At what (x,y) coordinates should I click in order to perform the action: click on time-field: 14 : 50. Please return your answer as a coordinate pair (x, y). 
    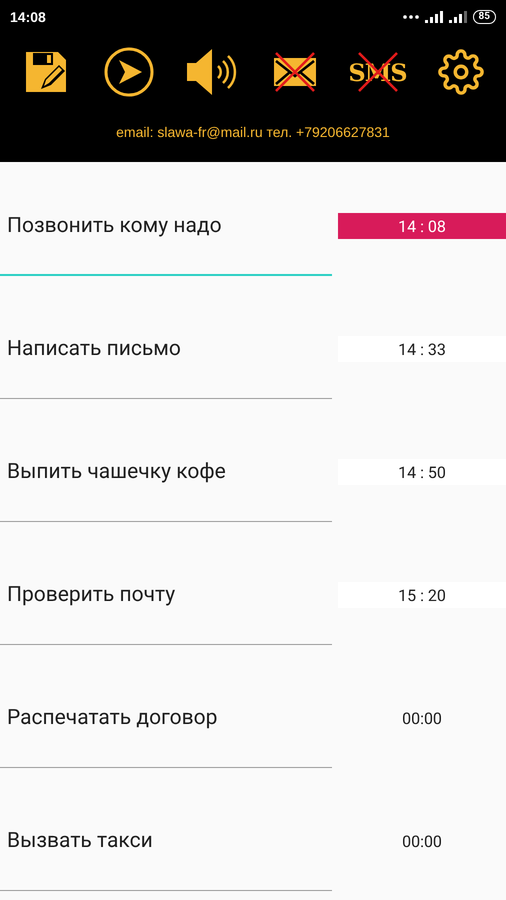
    Looking at the image, I should click on (422, 472).